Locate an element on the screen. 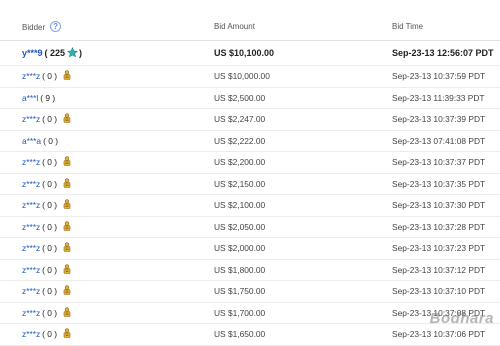 This screenshot has height=346, width=500. bid-amount: US $2,100.00 is located at coordinates (240, 205).